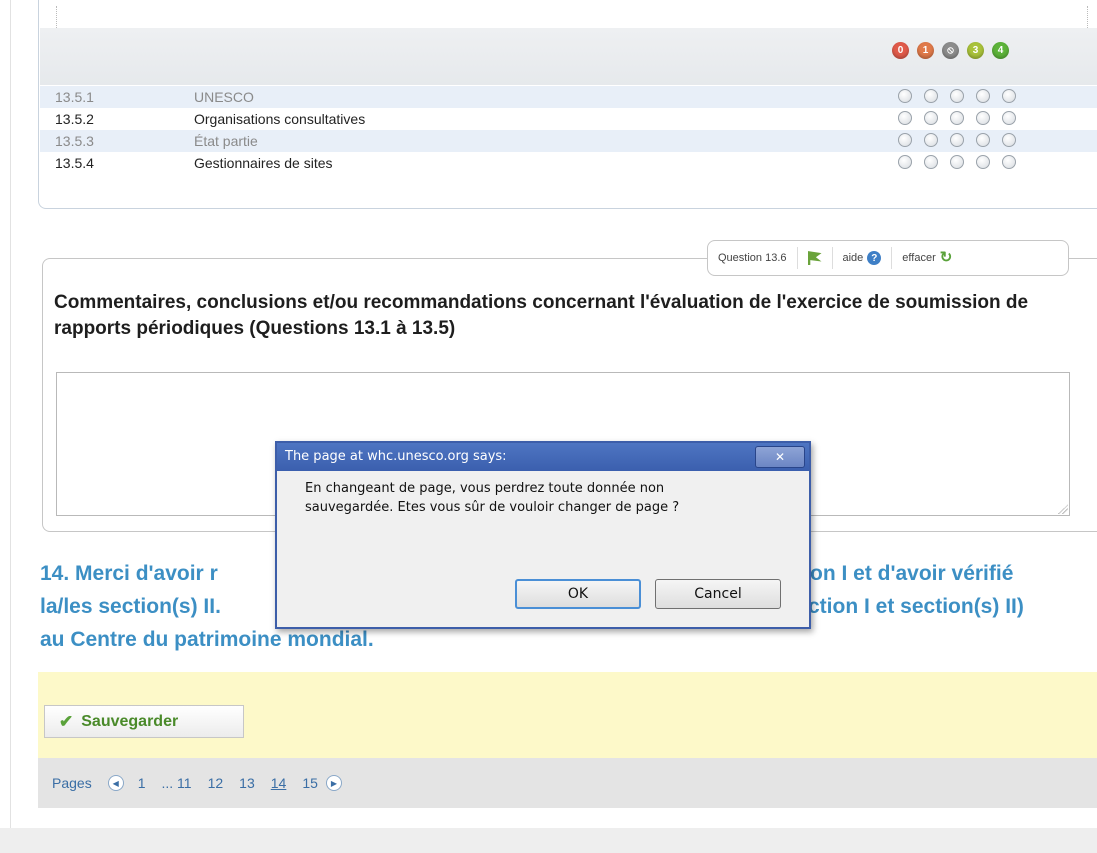 The image size is (1097, 853). What do you see at coordinates (74, 119) in the screenshot?
I see `row-number: 13.5.2` at bounding box center [74, 119].